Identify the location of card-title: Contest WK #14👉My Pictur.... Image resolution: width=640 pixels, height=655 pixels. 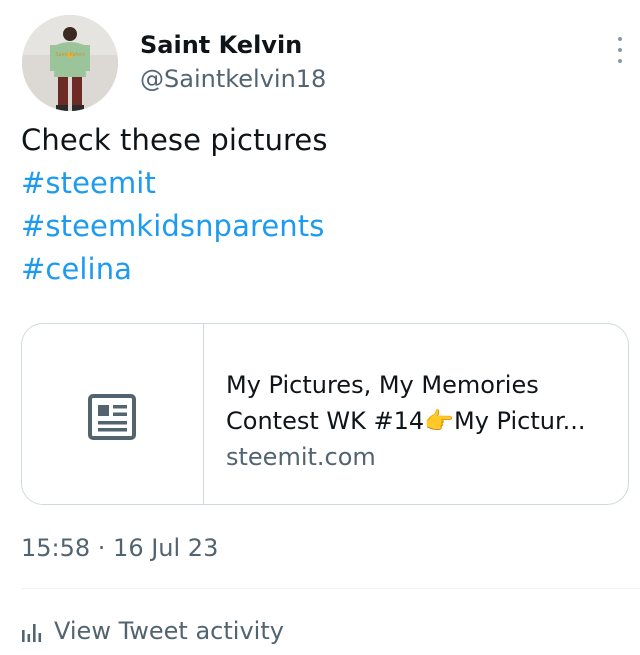
(406, 421).